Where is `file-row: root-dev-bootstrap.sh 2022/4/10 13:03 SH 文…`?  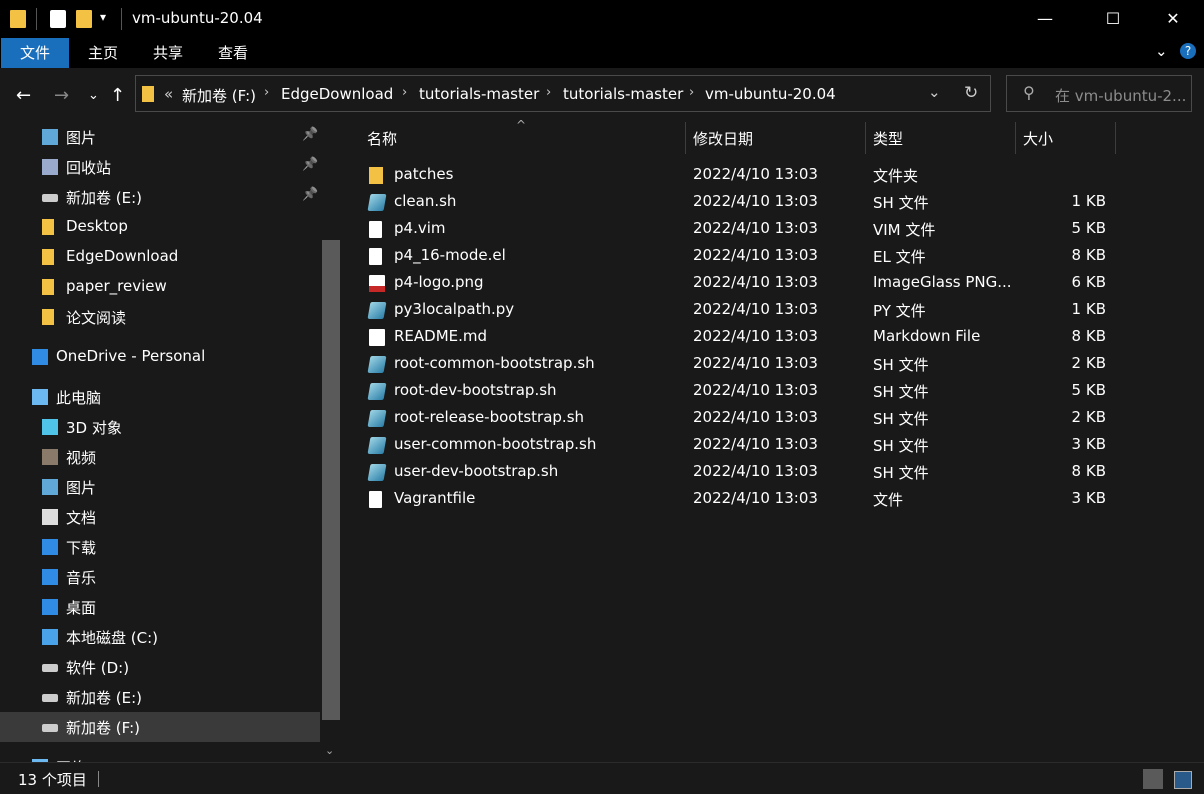
file-row: root-dev-bootstrap.sh 2022/4/10 13:03 SH 文… is located at coordinates (746, 391).